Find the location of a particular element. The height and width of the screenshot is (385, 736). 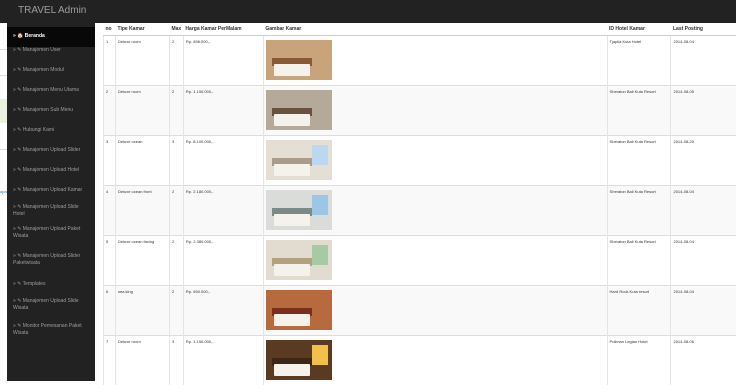

cell-harga: Rp. 896.000,- is located at coordinates (223, 60).